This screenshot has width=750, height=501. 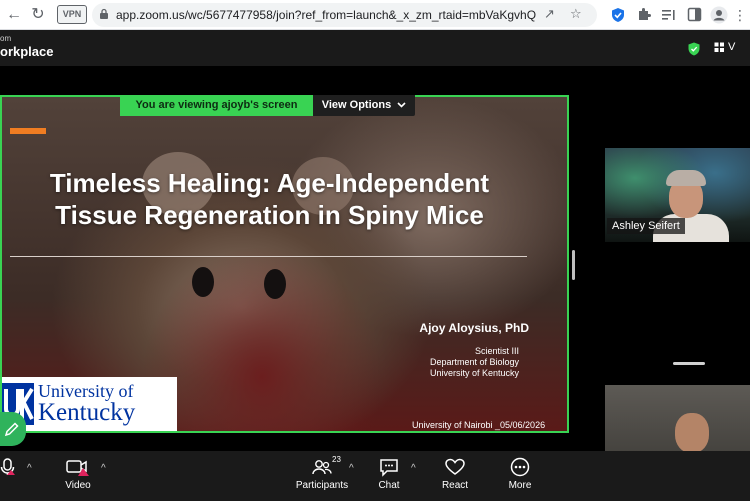 I want to click on vpn-badge: VPN, so click(x=72, y=14).